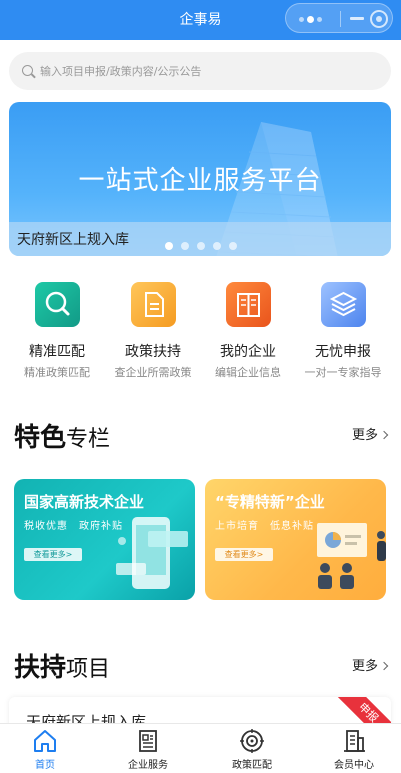  I want to click on carousel-indicator, so click(205, 242).